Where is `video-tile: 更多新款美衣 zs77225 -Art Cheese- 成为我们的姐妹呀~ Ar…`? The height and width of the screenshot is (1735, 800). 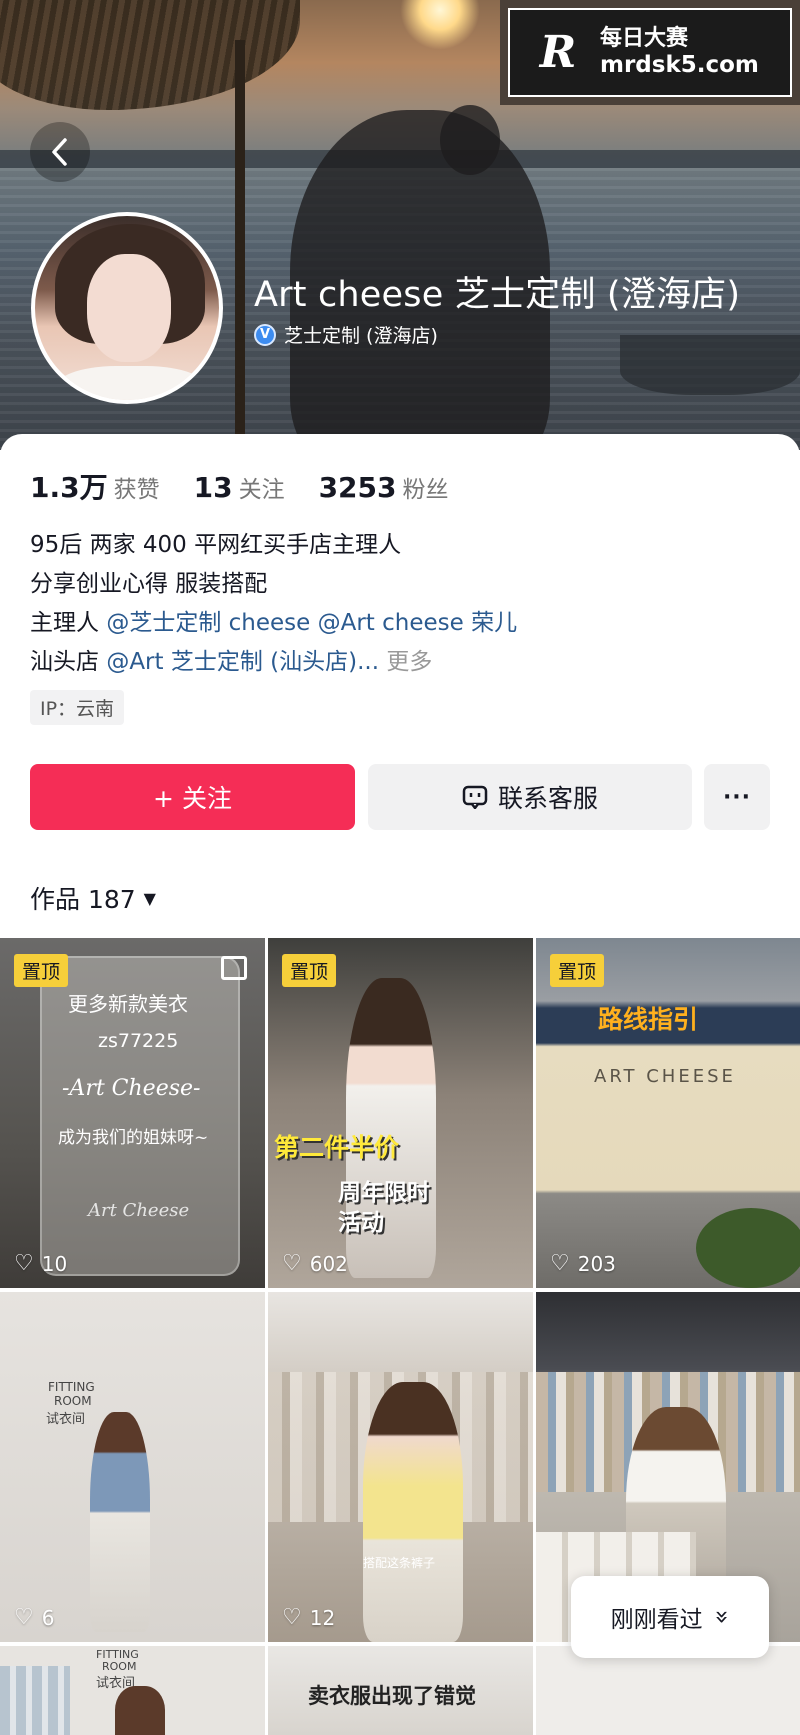
video-tile: 更多新款美衣 zs77225 -Art Cheese- 成为我们的姐妹呀~ Ar… is located at coordinates (132, 1113).